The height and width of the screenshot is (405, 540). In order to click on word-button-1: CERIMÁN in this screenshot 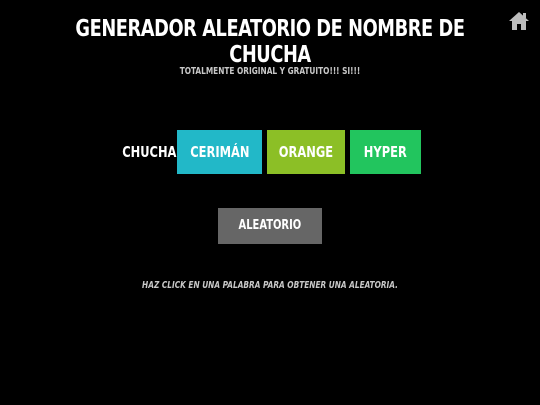, I will do `click(219, 152)`.